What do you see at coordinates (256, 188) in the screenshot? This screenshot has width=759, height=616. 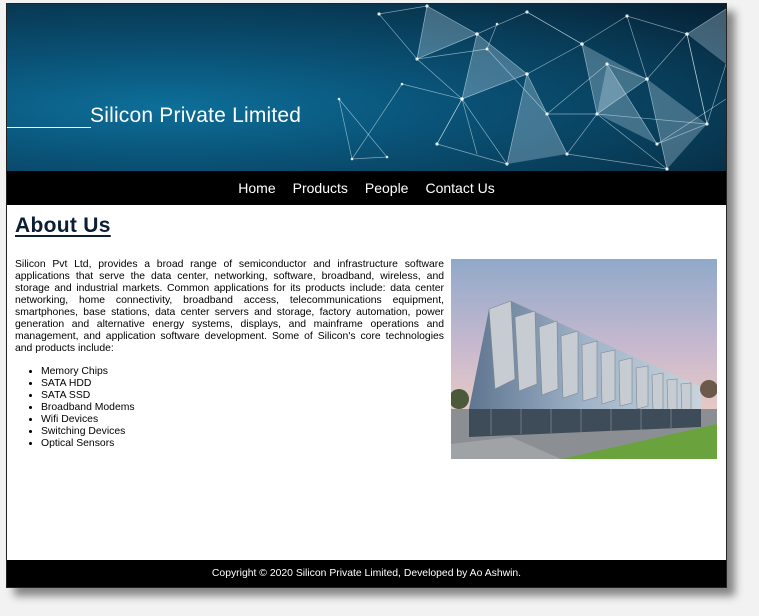 I see `nav-home-link: Home` at bounding box center [256, 188].